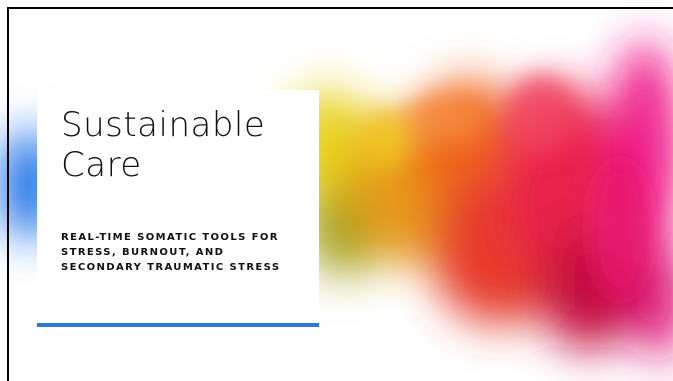  I want to click on slide-title: Sustainable Care, so click(163, 145).